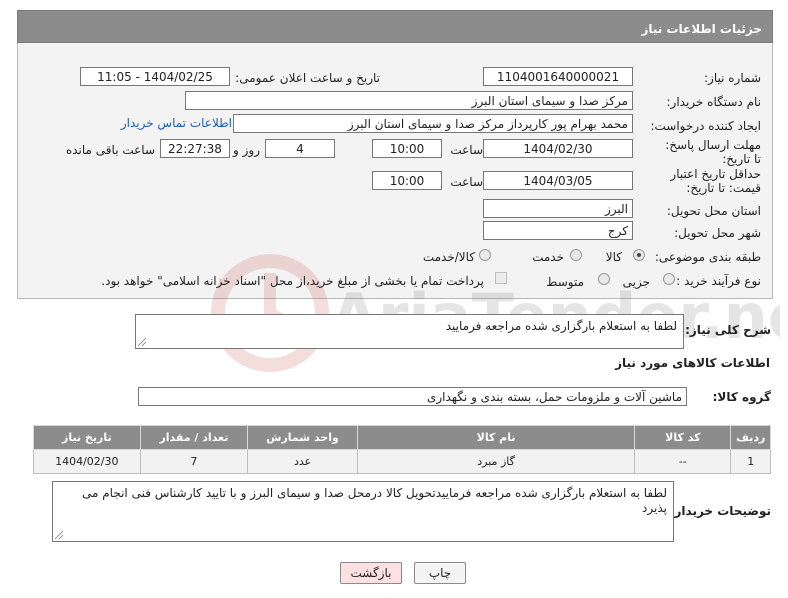 This screenshot has height=598, width=788. What do you see at coordinates (713, 211) in the screenshot?
I see `delivery-province-label: استان محل تحویل:` at bounding box center [713, 211].